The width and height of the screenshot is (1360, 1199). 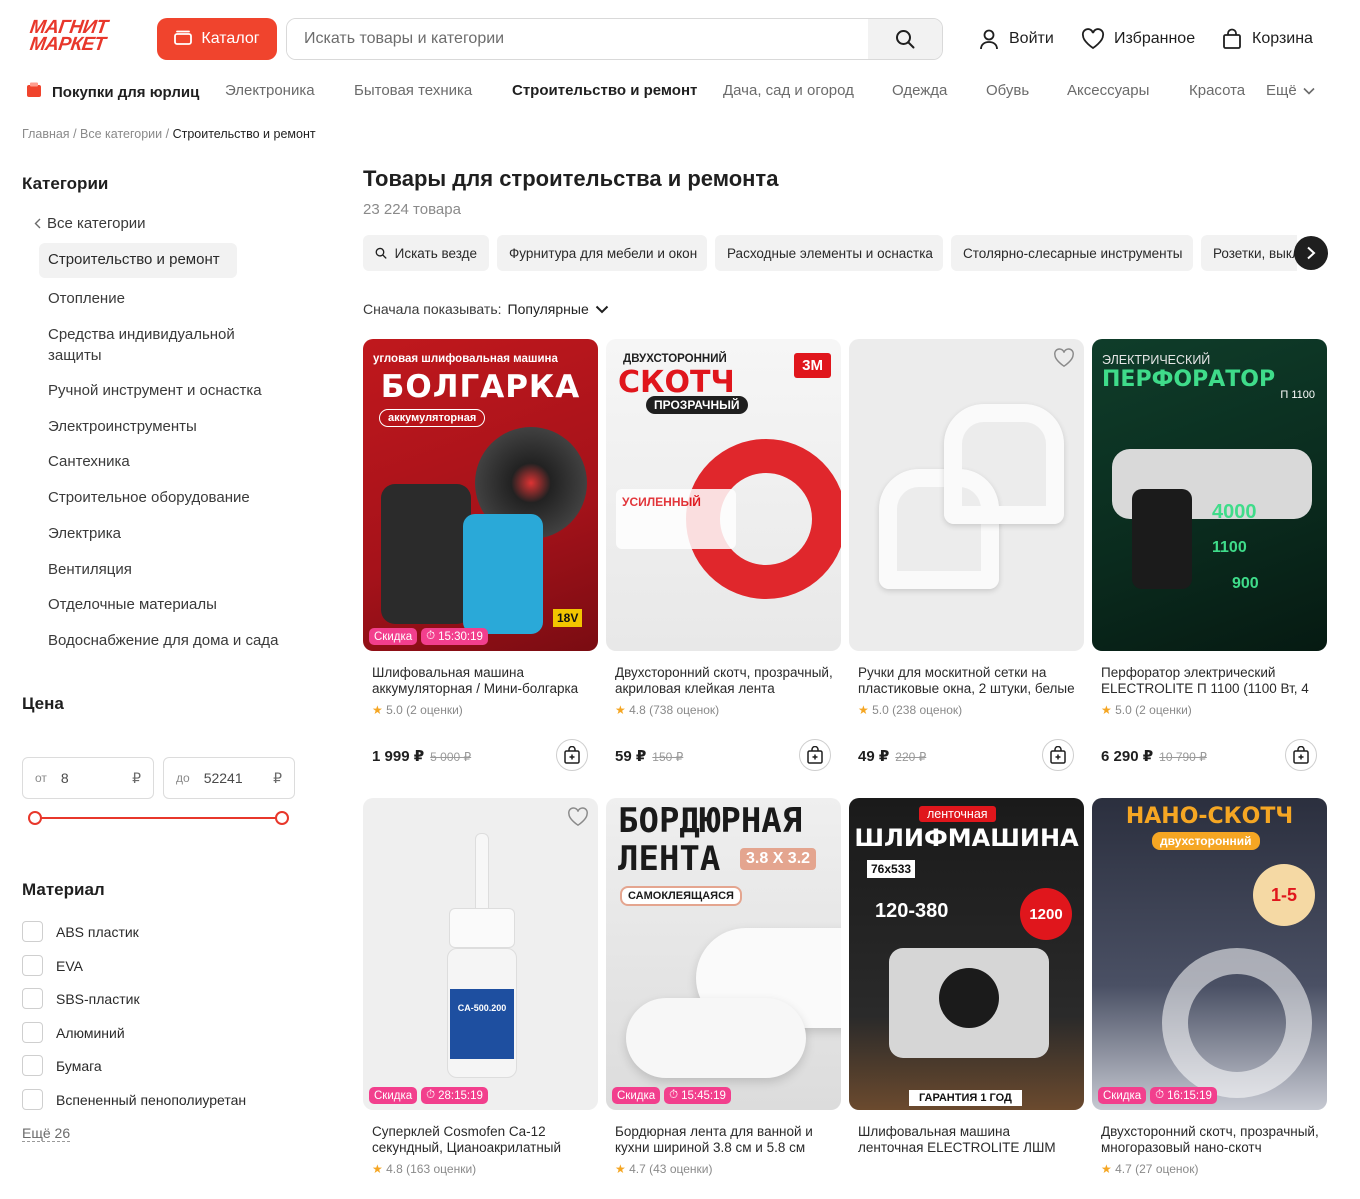 I want to click on nav-item-construction: Строительство и ремонт, so click(x=604, y=90).